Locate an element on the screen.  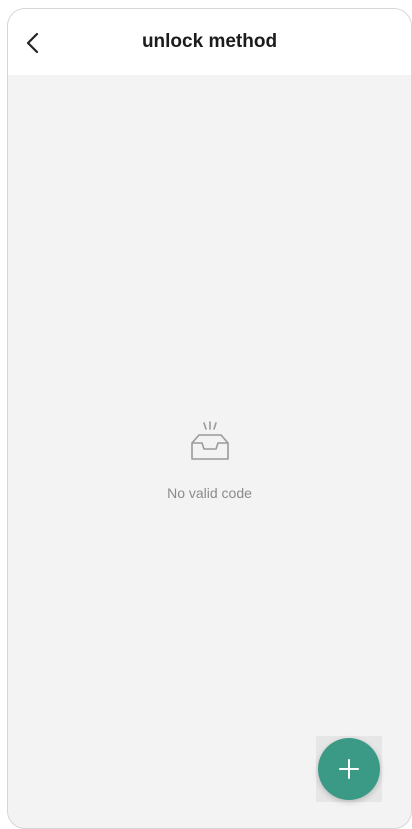
empty-state: No valid code is located at coordinates (209, 461).